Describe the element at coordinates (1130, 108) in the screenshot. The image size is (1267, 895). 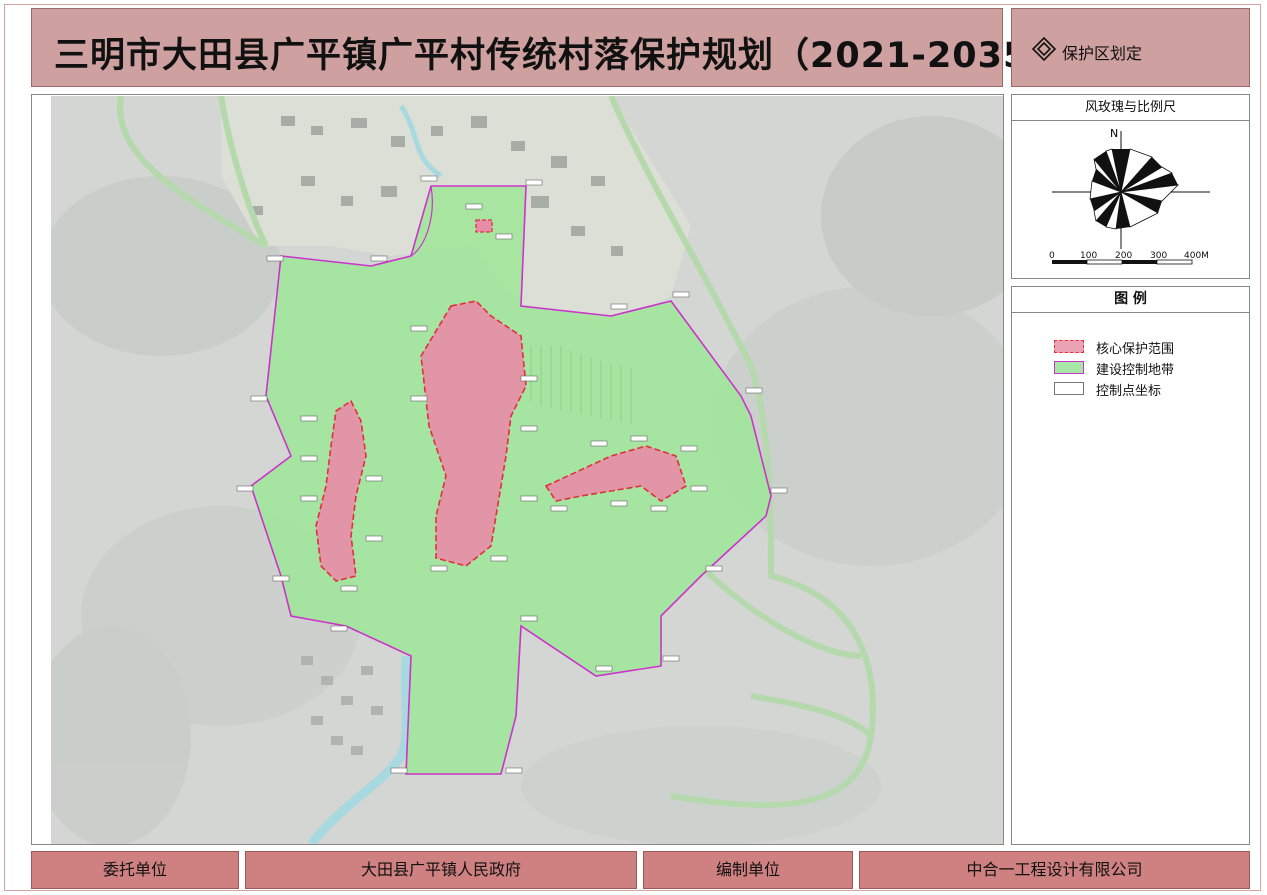
I see `compass-heading: 风玫瑰与比例尺` at that location.